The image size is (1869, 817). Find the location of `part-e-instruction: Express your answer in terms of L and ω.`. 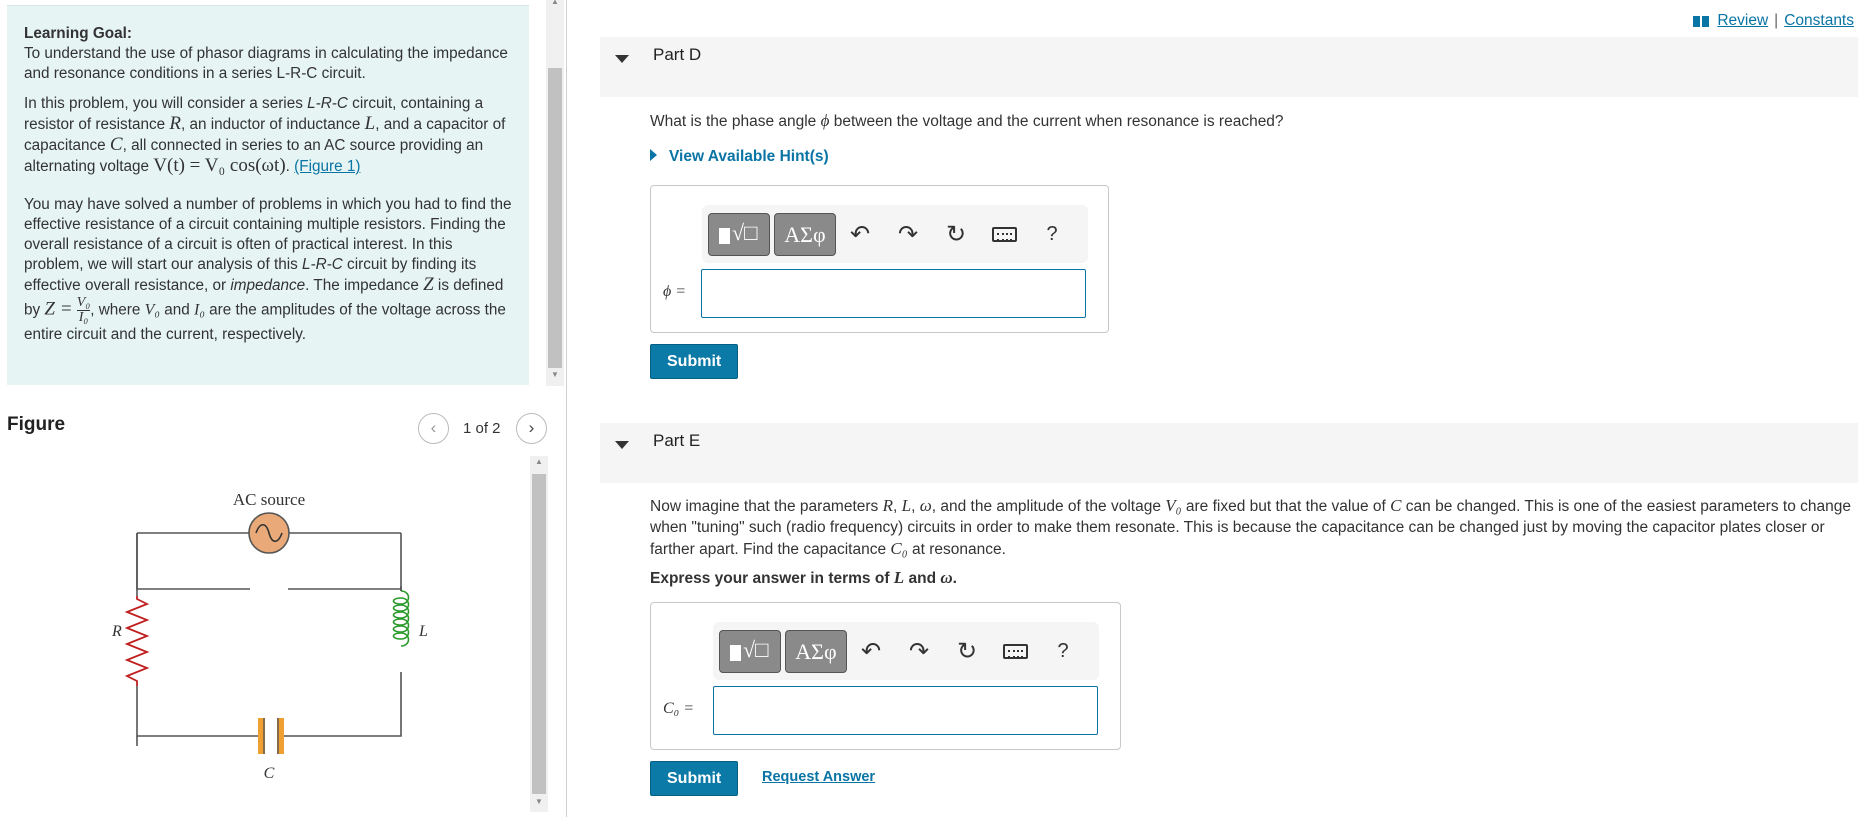

part-e-instruction: Express your answer in terms of L and ω. is located at coordinates (803, 577).